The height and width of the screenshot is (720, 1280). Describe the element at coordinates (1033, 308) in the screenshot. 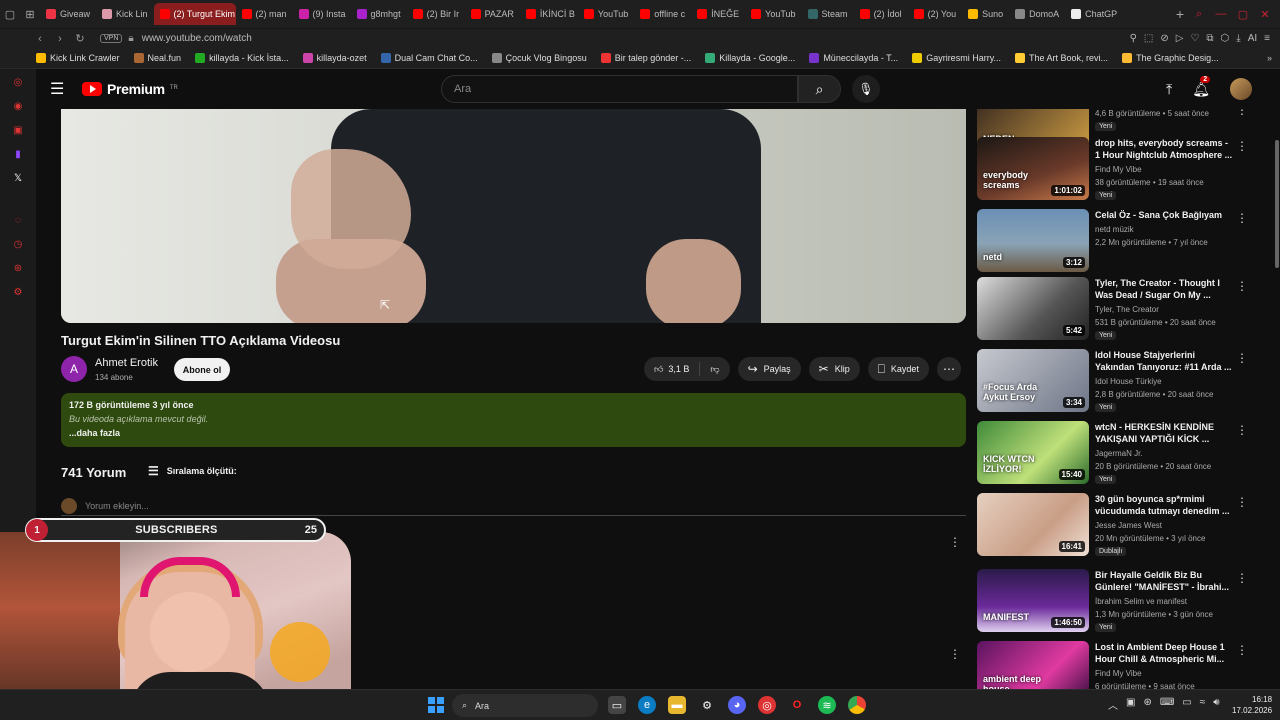

I see `video-thumbnail: 5:42` at that location.